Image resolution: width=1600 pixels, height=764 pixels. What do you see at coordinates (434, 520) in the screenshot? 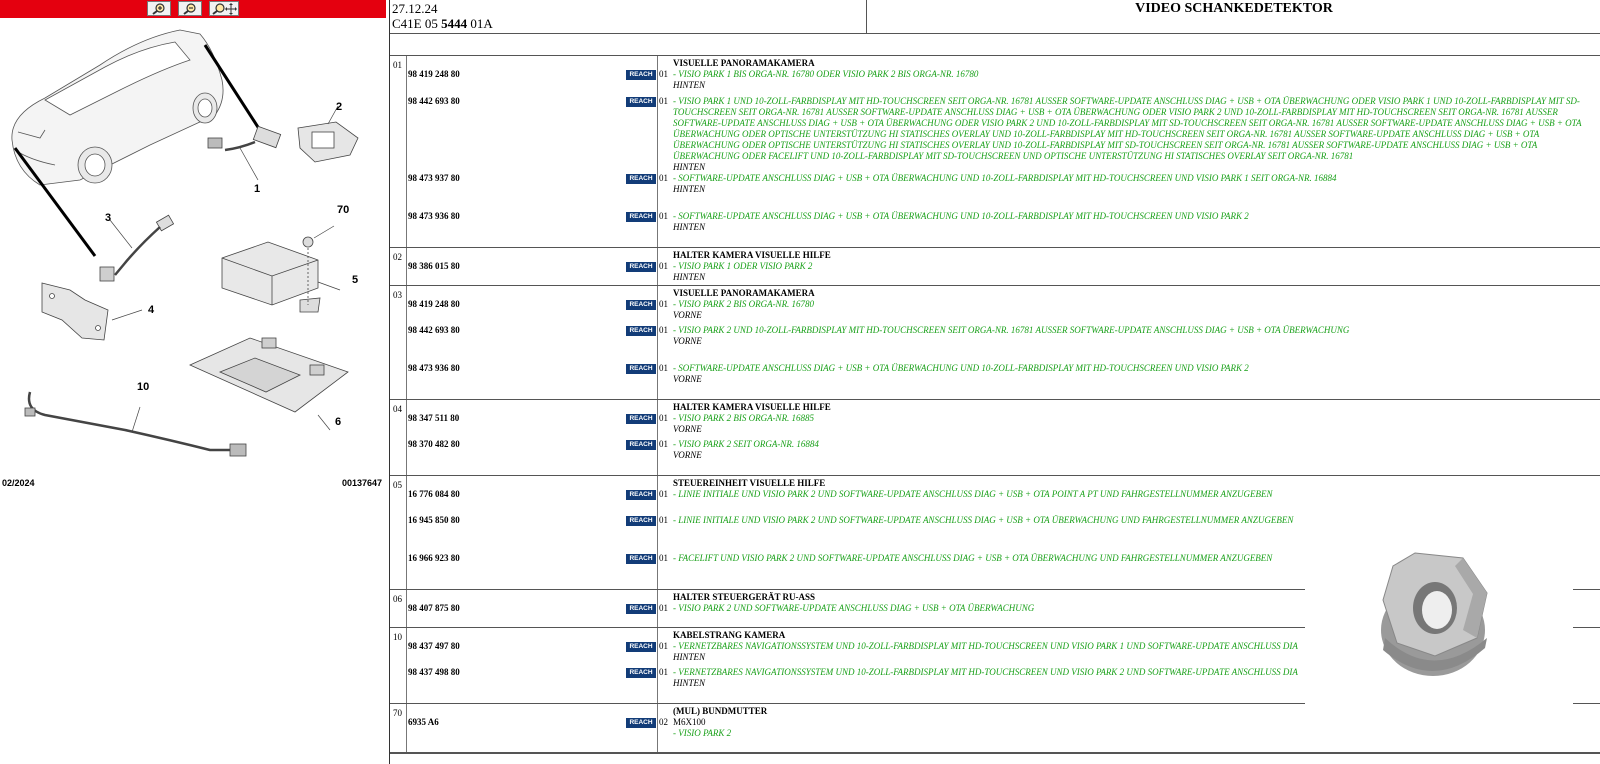
I see `part-number: 16 945 850 80` at bounding box center [434, 520].